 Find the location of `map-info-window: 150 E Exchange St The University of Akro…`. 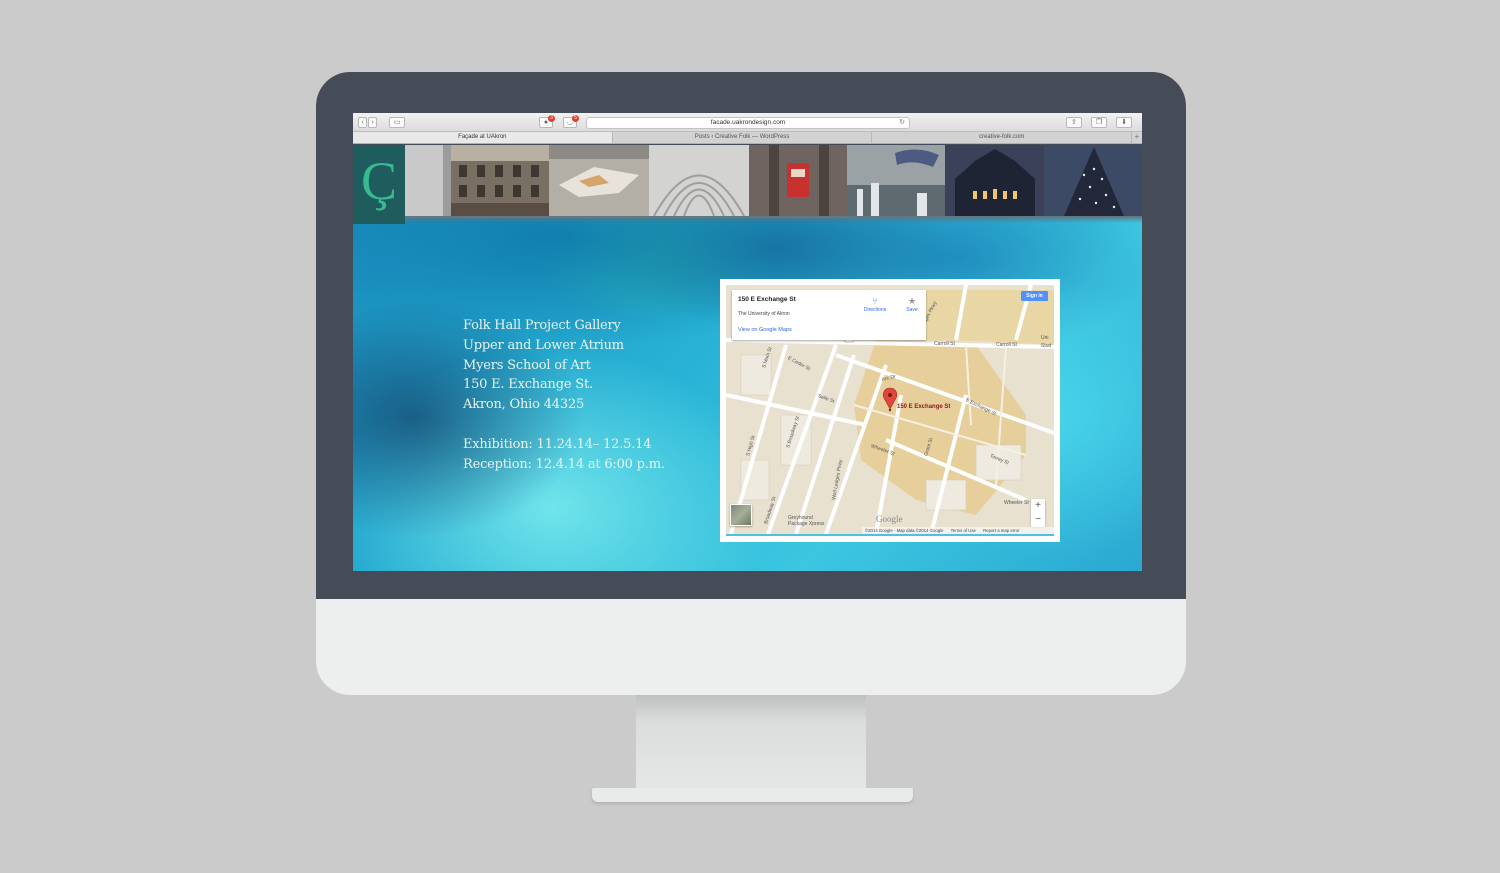

map-info-window: 150 E Exchange St The University of Akro… is located at coordinates (829, 315).